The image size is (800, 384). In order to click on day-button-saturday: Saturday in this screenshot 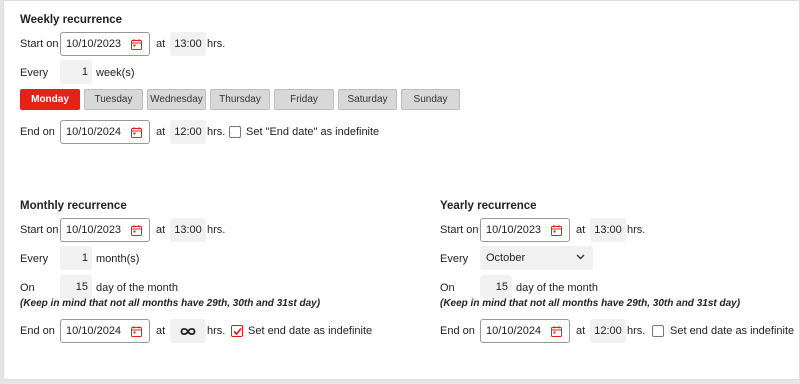, I will do `click(367, 99)`.